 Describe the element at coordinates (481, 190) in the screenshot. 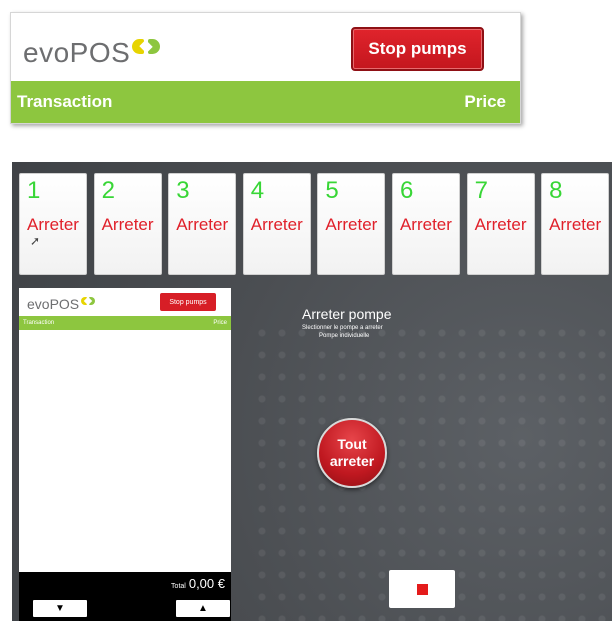

I see `pump-number: 7` at that location.